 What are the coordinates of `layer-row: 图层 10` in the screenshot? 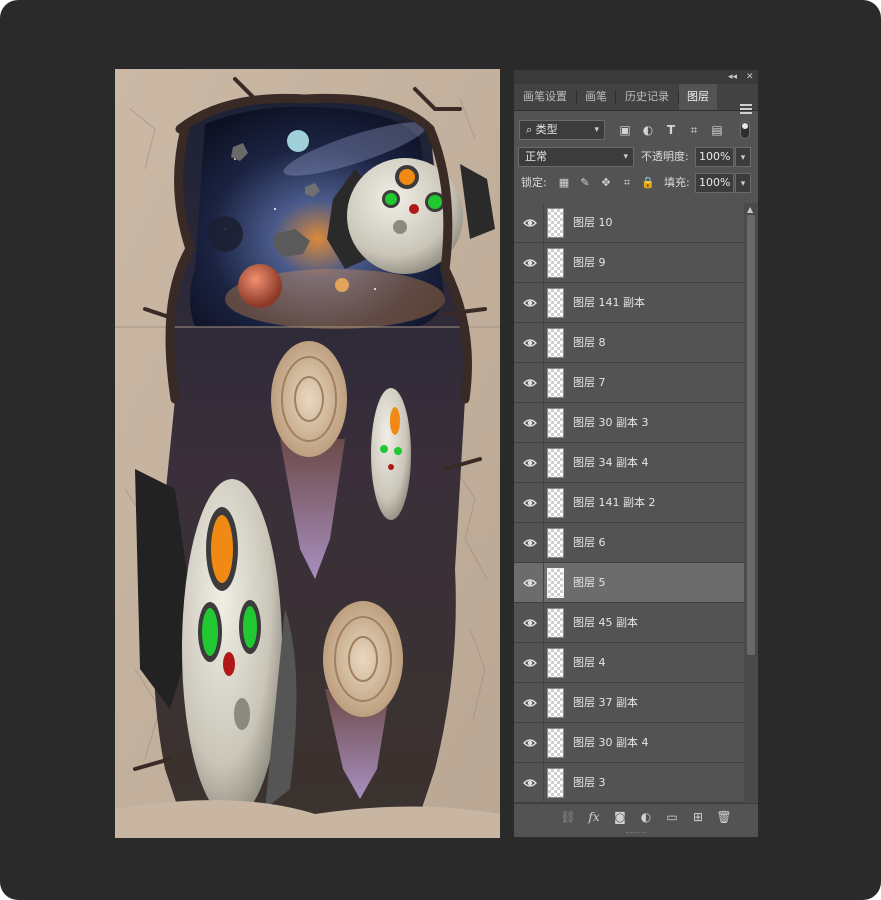 It's located at (629, 223).